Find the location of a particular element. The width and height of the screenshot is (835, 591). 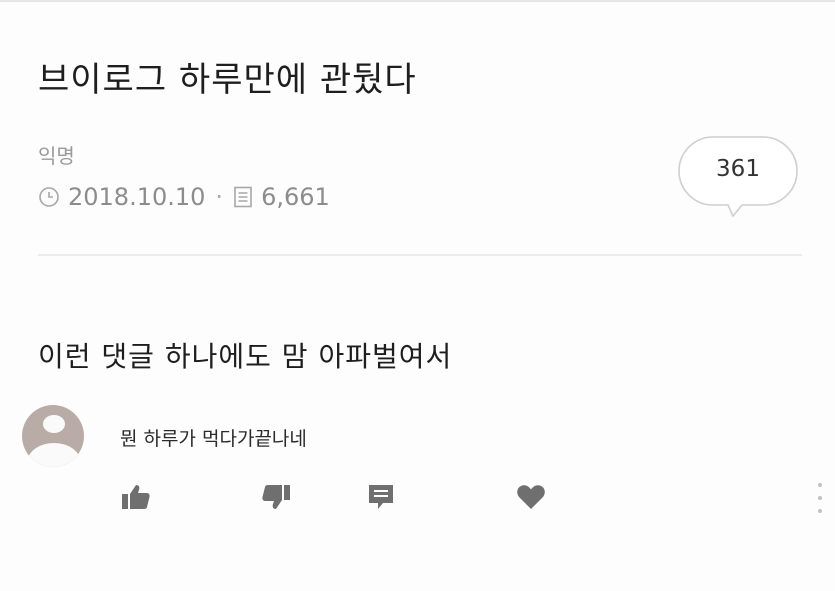

favorite-button is located at coordinates (531, 497).